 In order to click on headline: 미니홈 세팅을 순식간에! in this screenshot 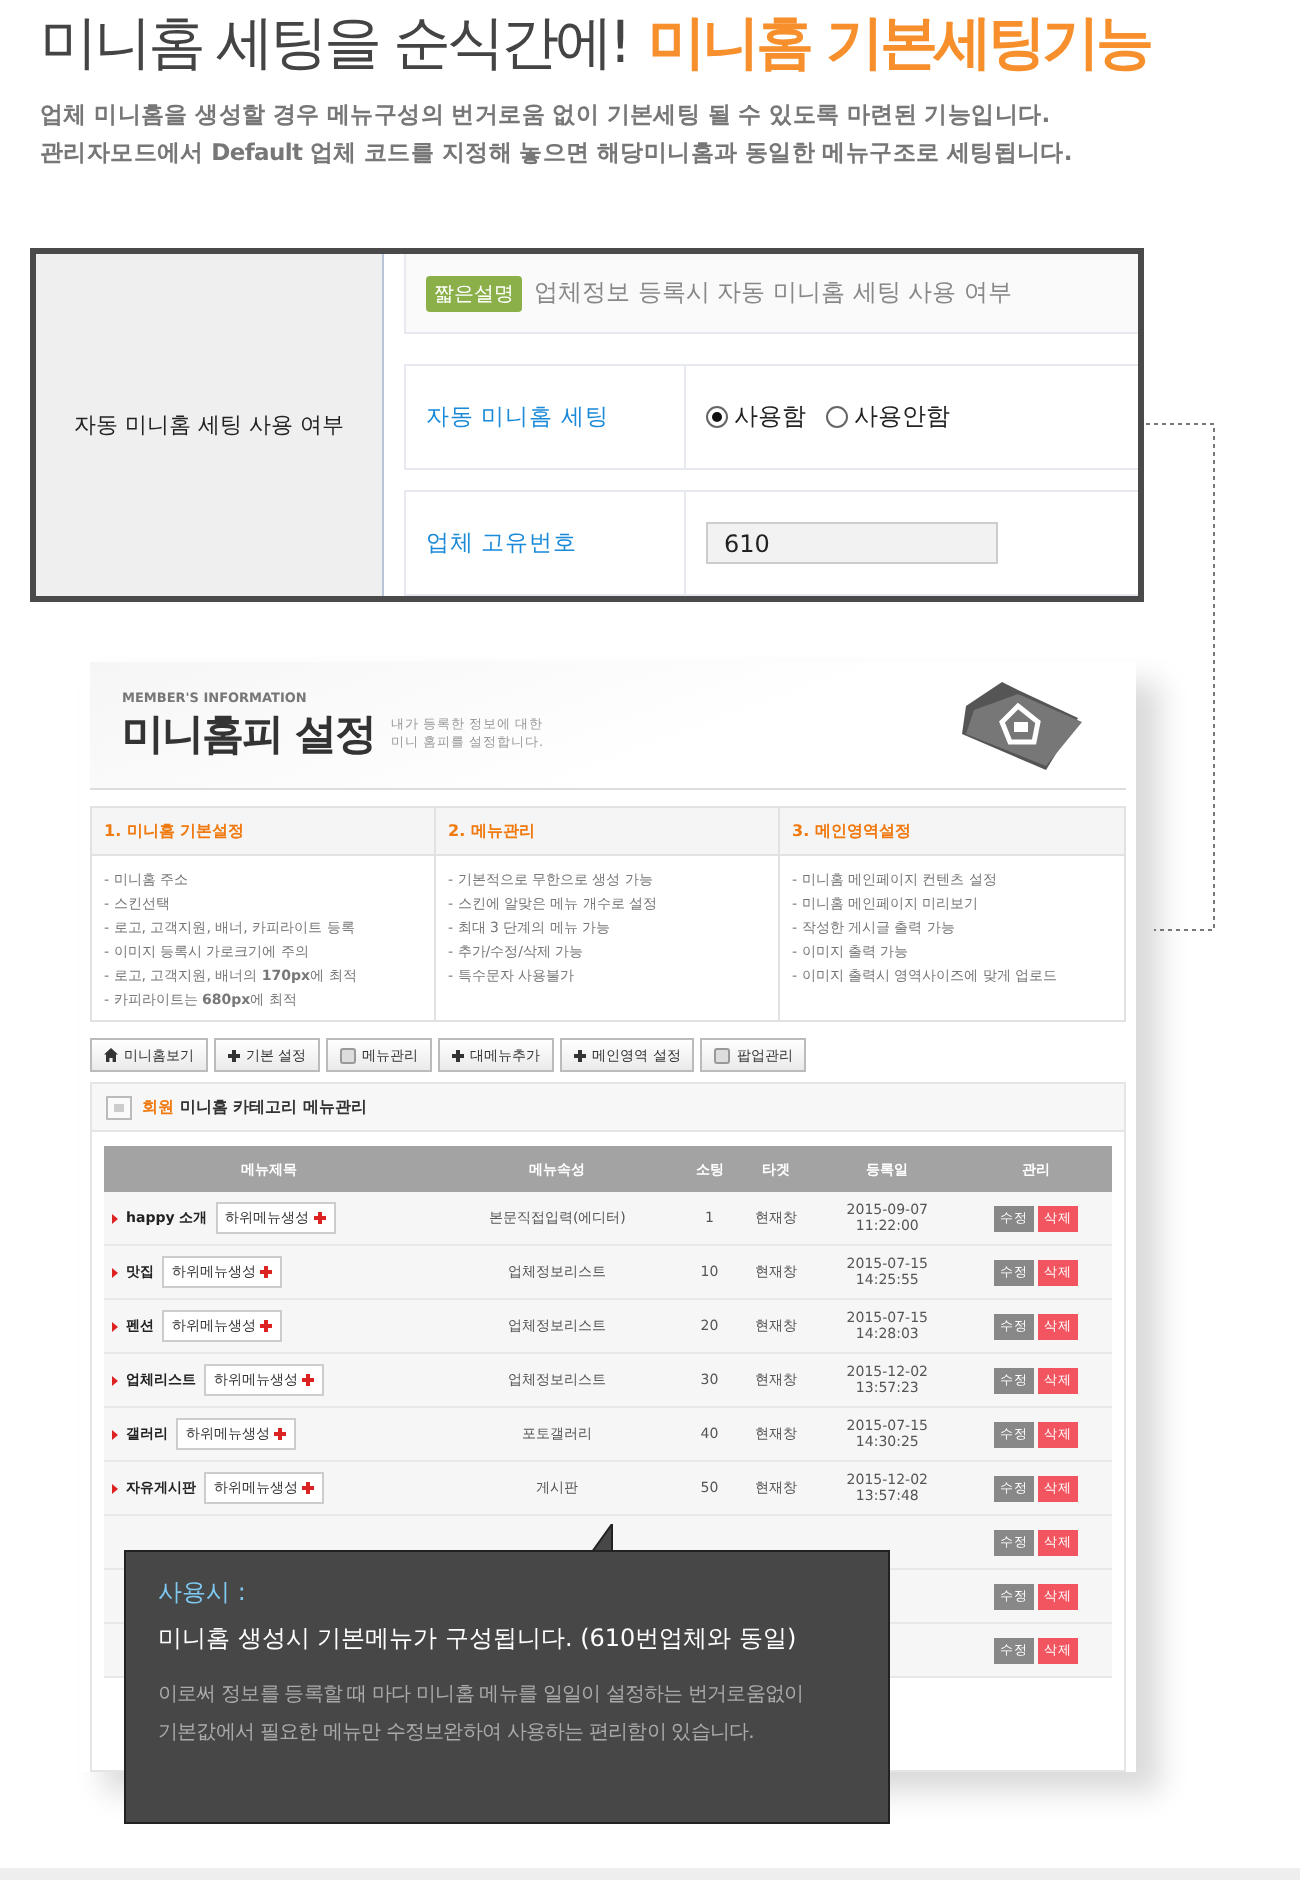, I will do `click(334, 43)`.